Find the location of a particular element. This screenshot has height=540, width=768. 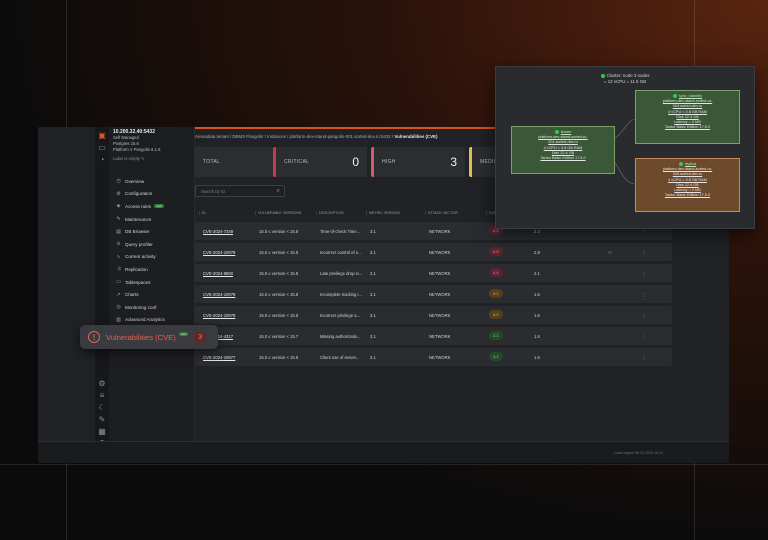

sidebar-item-configuration: ⚙ Configuration is located at coordinates (152, 194).